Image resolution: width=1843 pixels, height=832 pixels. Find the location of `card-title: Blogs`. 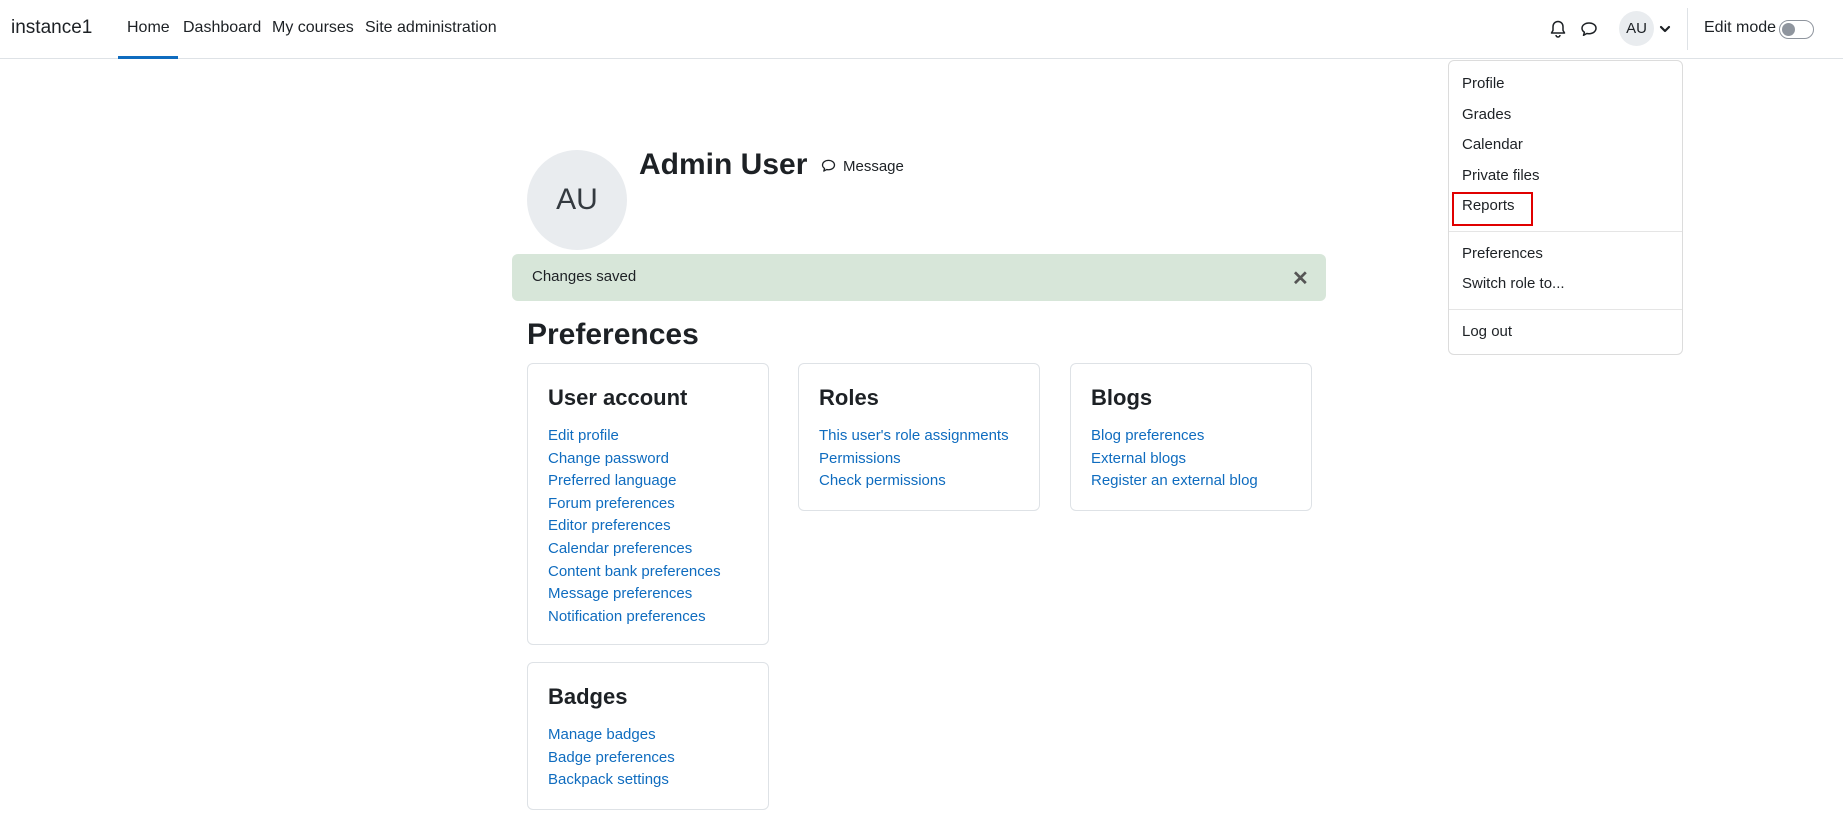

card-title: Blogs is located at coordinates (1122, 397).